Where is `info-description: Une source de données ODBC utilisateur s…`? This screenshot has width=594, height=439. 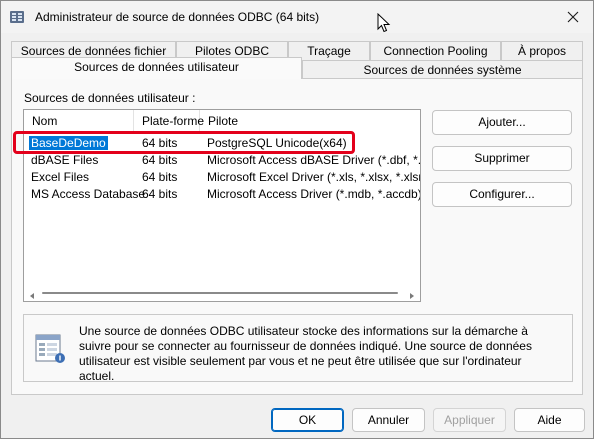
info-description: Une source de données ODBC utilisateur s… is located at coordinates (305, 353).